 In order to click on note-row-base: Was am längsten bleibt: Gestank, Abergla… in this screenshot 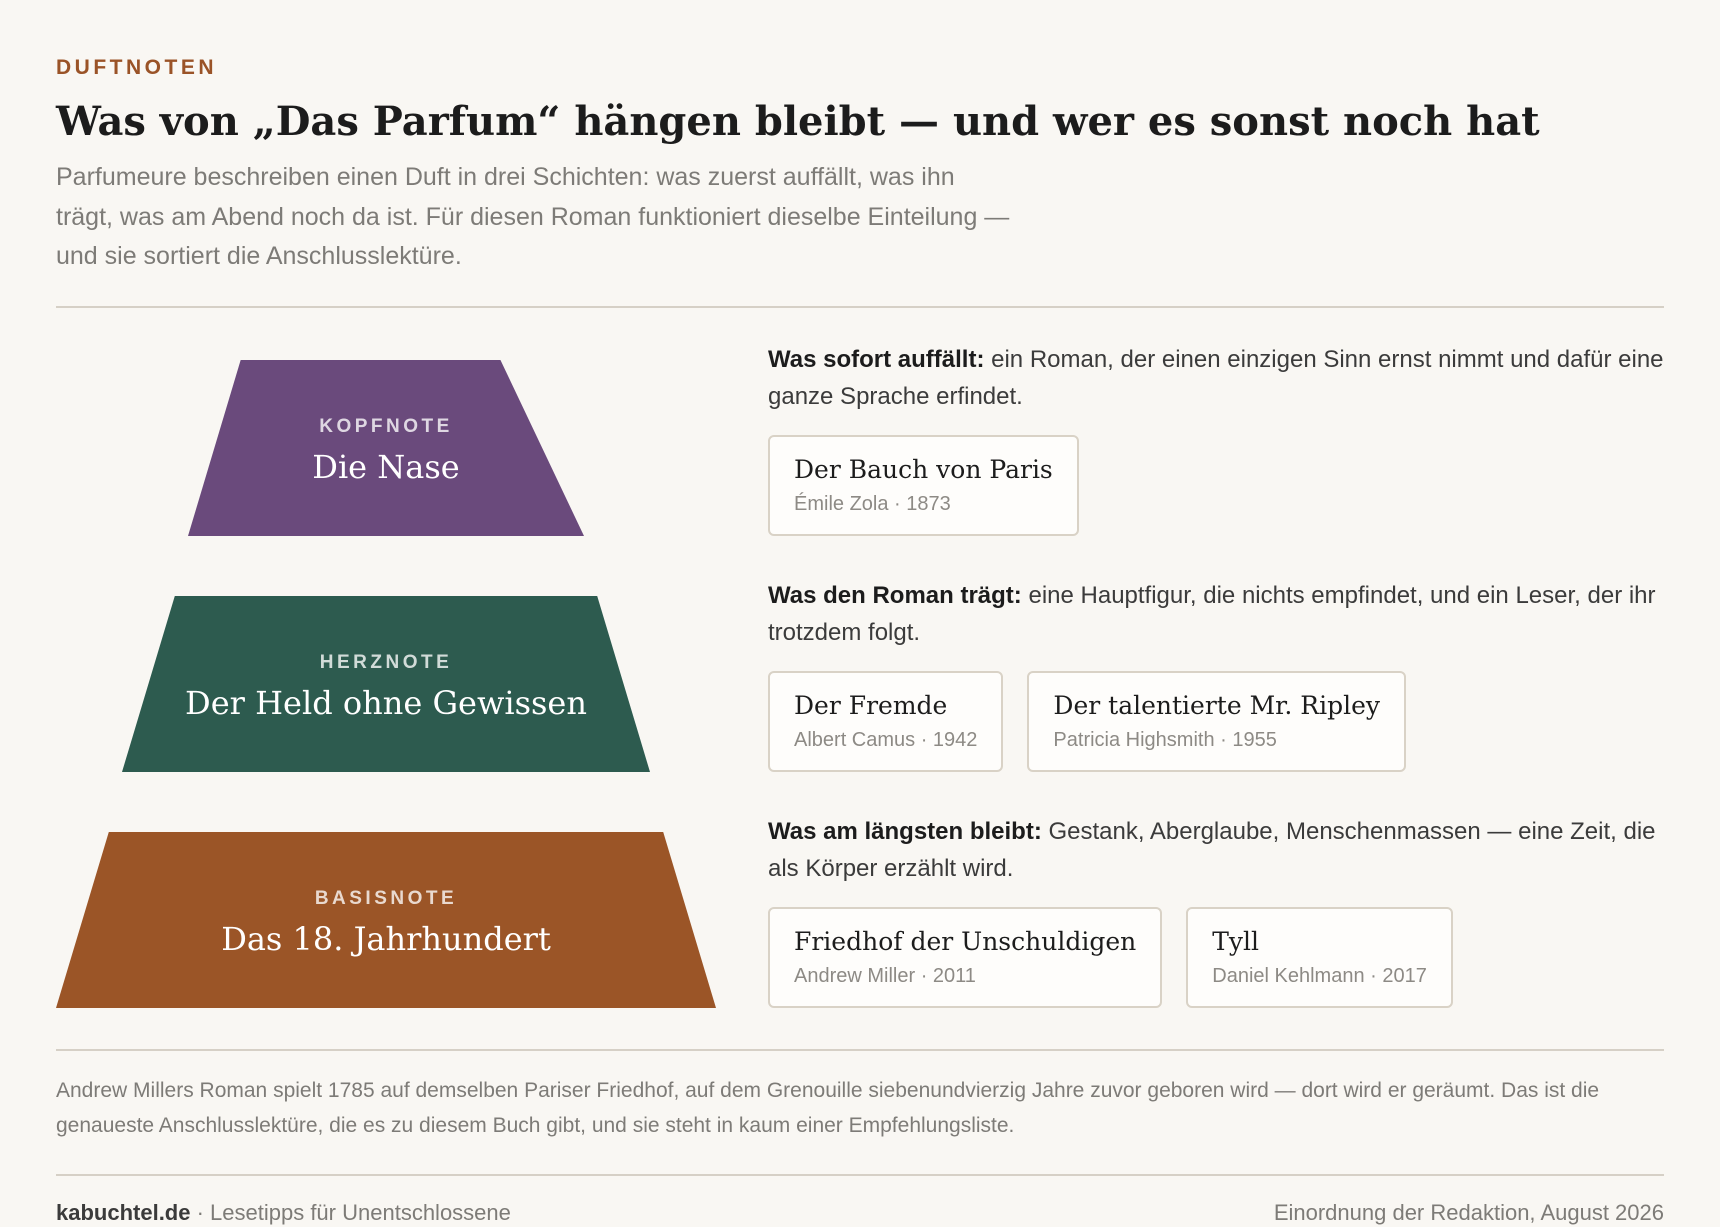, I will do `click(1218, 911)`.